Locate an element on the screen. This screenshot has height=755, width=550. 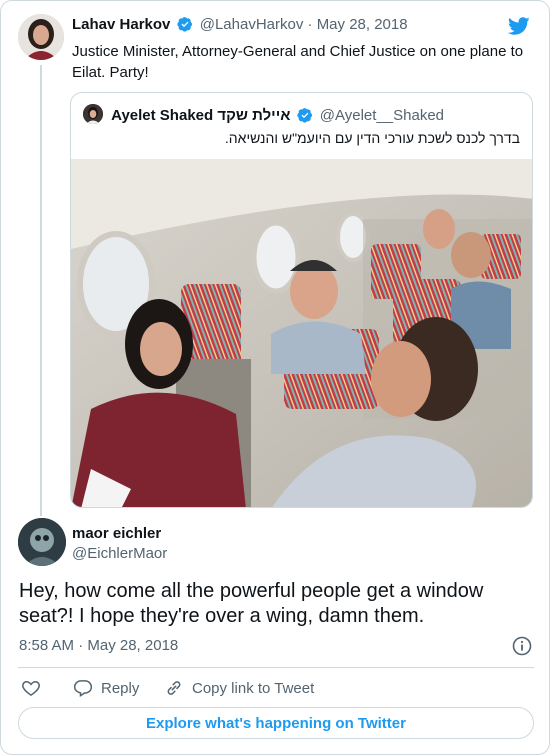
twitter-bird-icon is located at coordinates (519, 26).